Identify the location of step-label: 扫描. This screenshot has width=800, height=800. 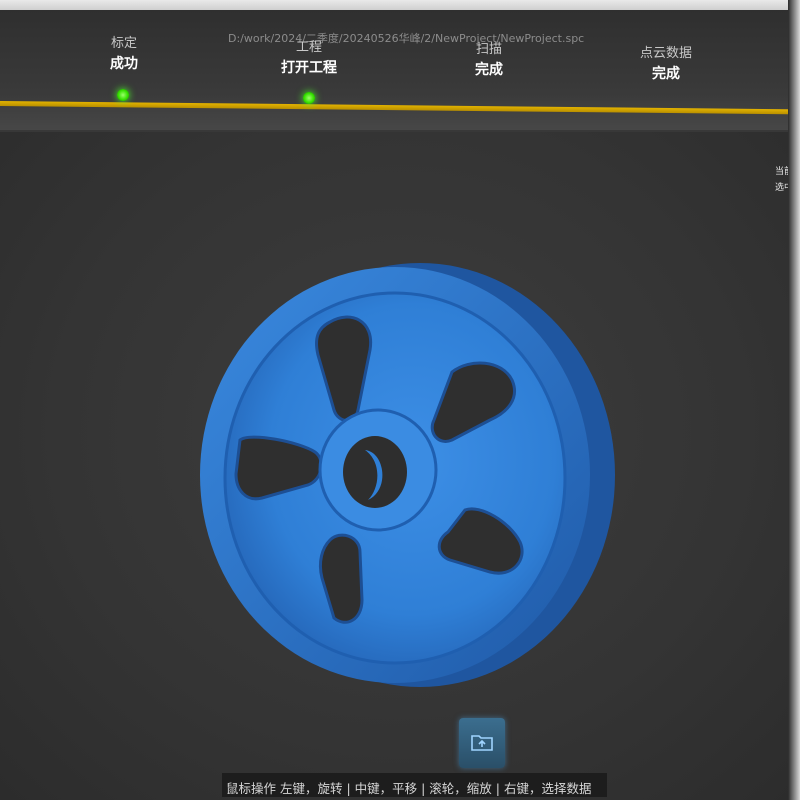
(488, 49).